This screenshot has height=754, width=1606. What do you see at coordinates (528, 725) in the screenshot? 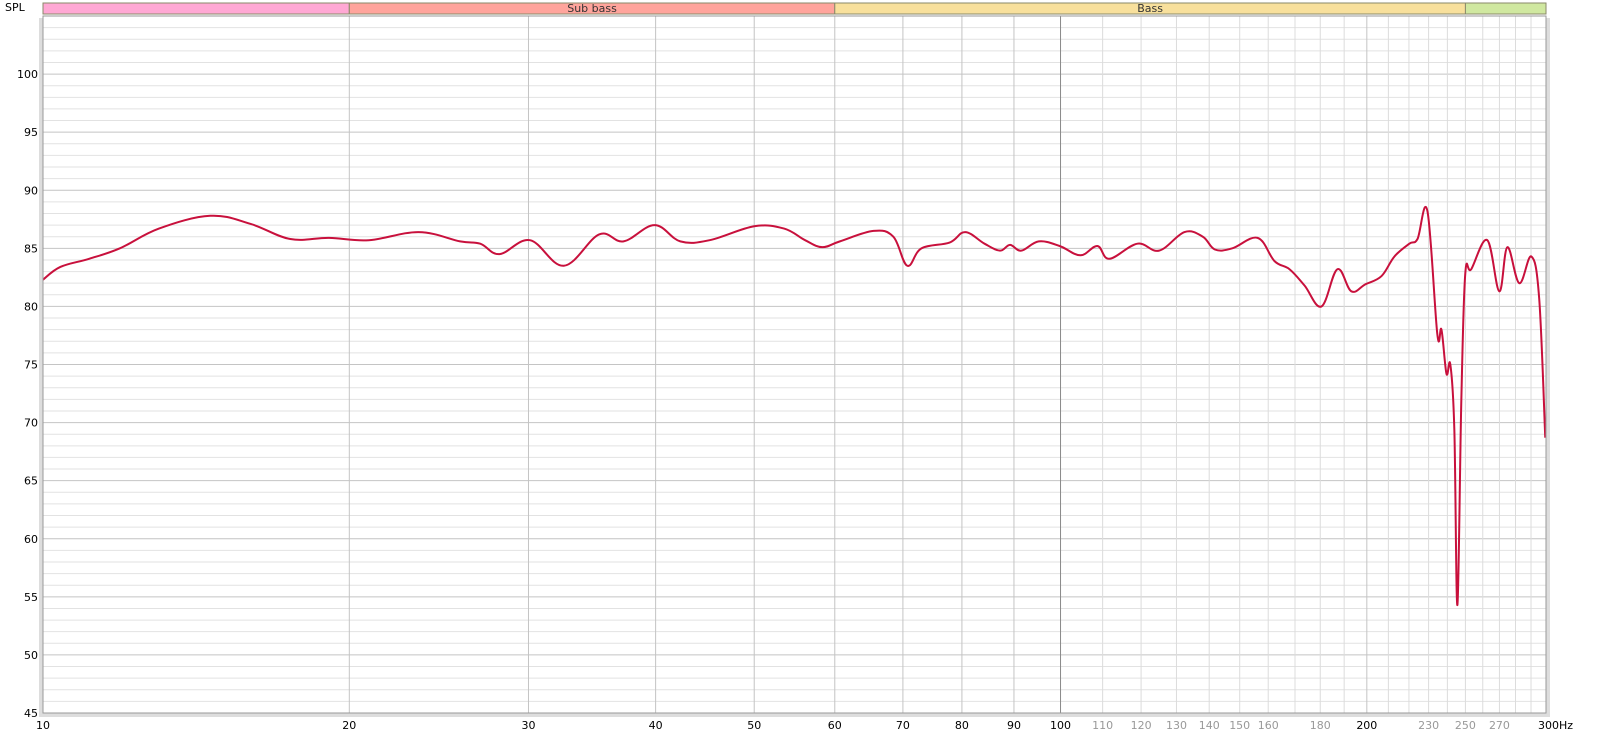
I see `x-tick-label: 30` at bounding box center [528, 725].